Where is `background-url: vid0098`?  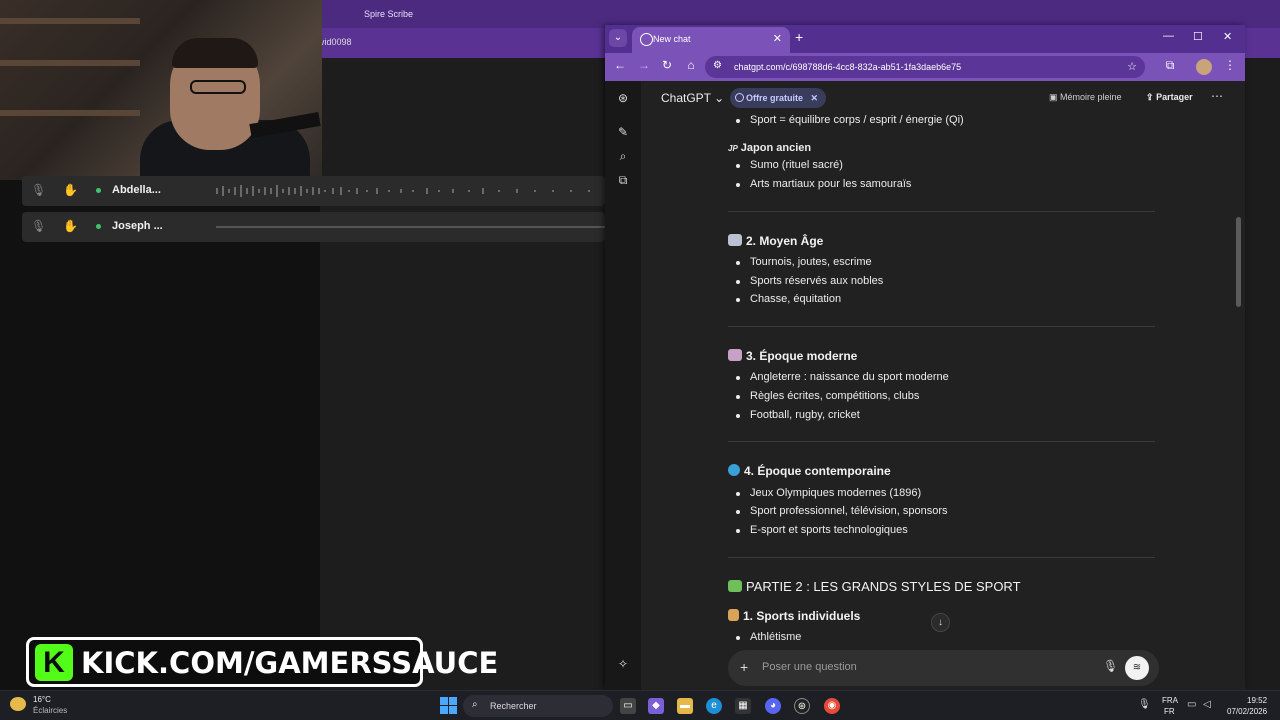
background-url: vid0098 is located at coordinates (336, 42).